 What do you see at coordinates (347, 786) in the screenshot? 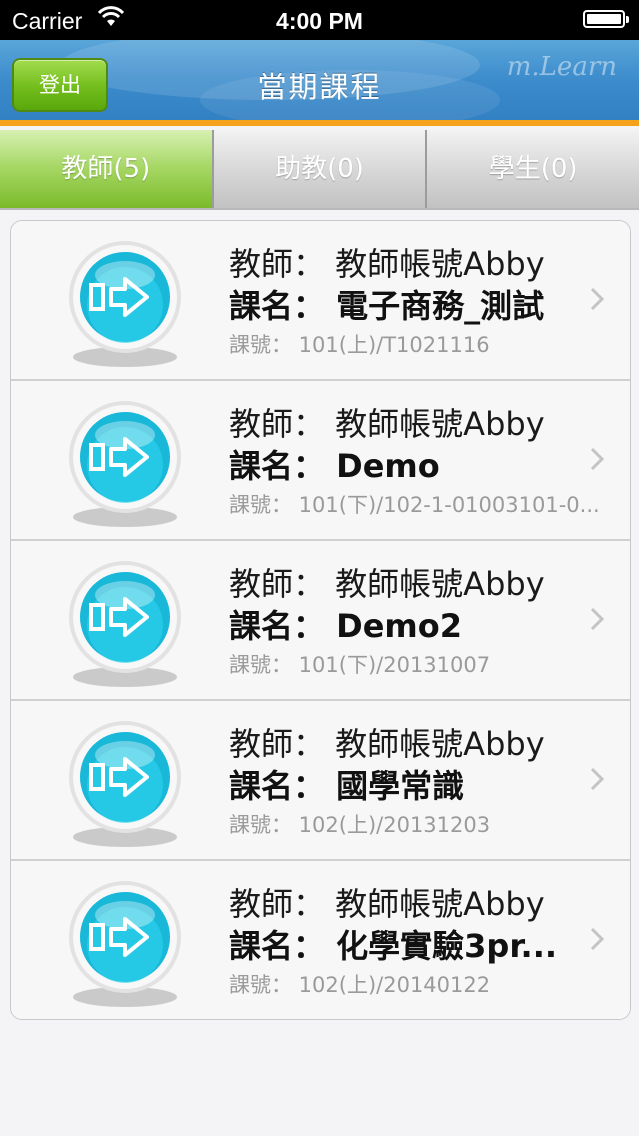
I see `course-name: 課名： 國學常識` at bounding box center [347, 786].